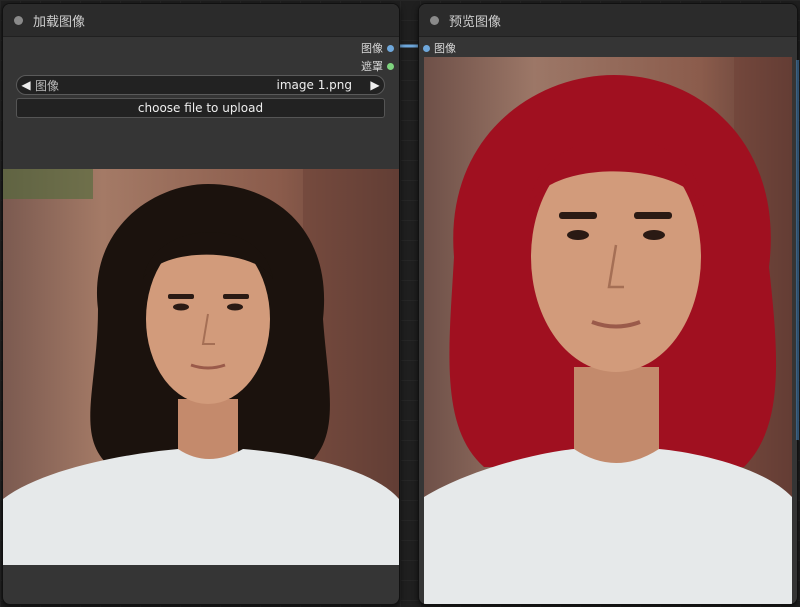 The image size is (800, 607). What do you see at coordinates (445, 48) in the screenshot?
I see `input-slot-label: 图像` at bounding box center [445, 48].